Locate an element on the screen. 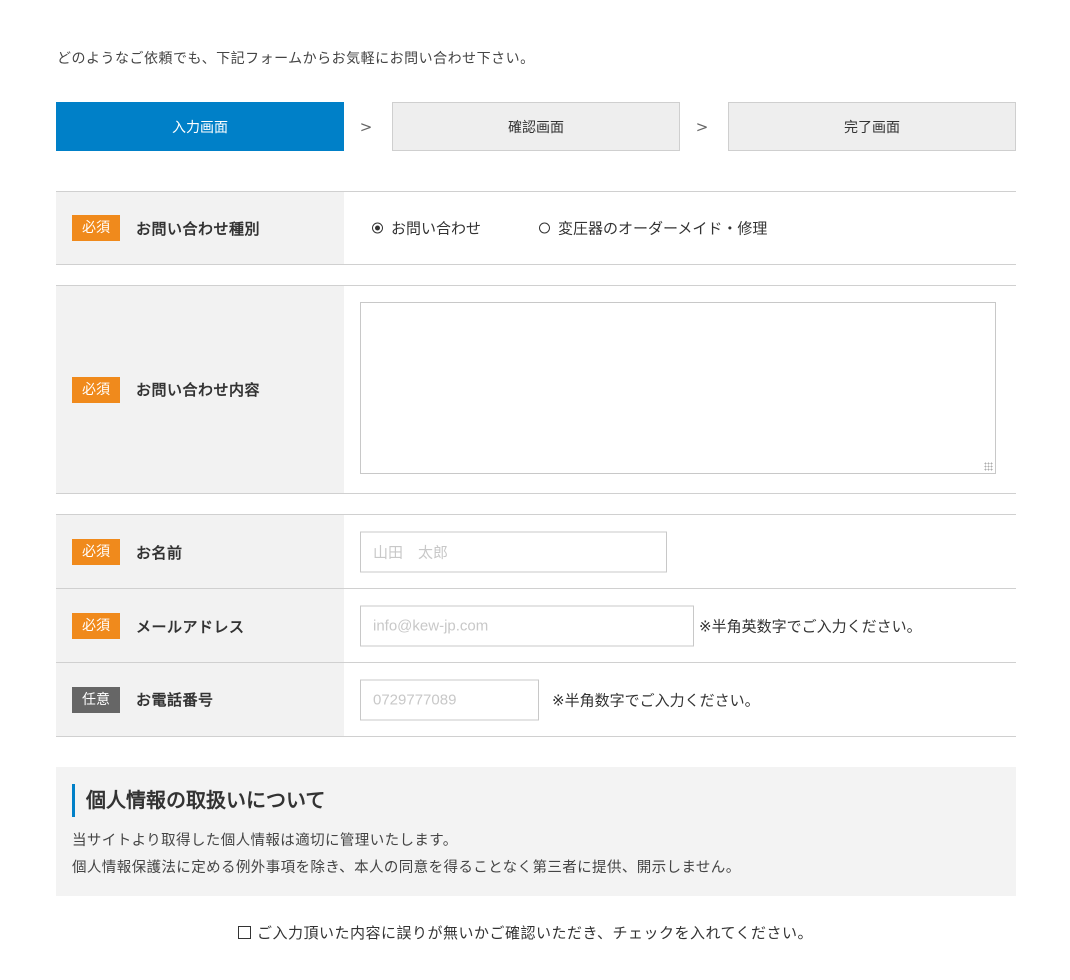 The image size is (1070, 980). row-header: 必須 メールアドレス is located at coordinates (200, 626).